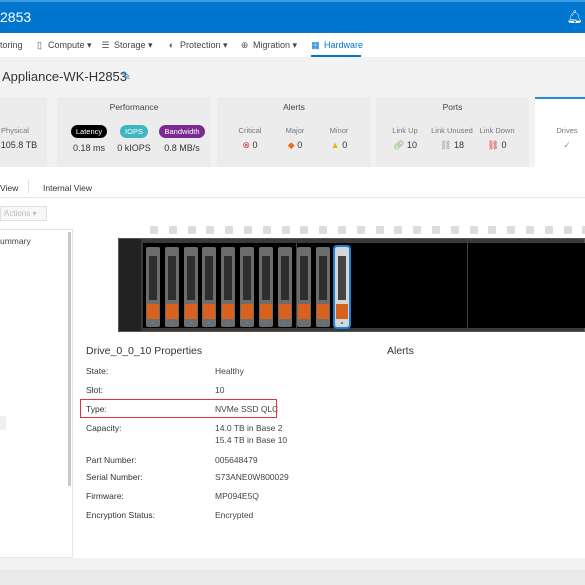 Image resolution: width=585 pixels, height=585 pixels. Describe the element at coordinates (458, 145) in the screenshot. I see `metric-value: 18` at that location.